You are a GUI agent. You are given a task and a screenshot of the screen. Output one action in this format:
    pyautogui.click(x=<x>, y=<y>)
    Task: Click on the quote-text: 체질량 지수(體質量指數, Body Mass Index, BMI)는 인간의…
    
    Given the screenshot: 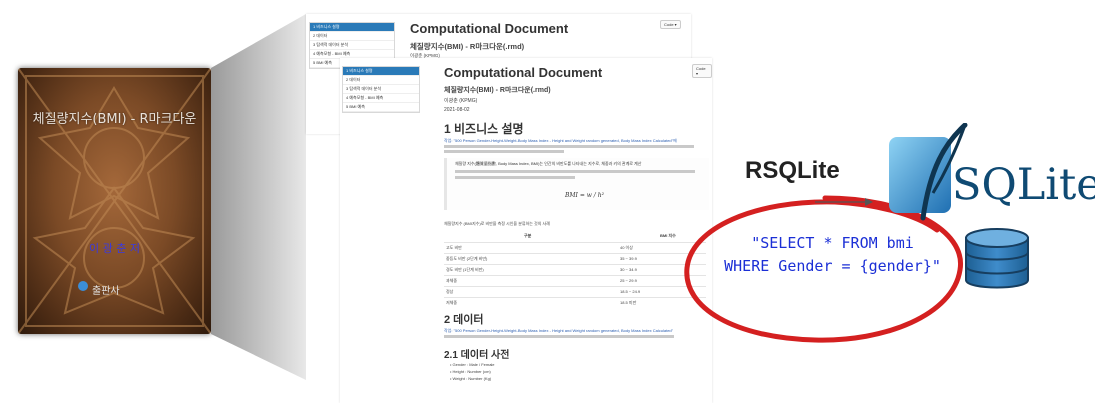 What is the action you would take?
    pyautogui.click(x=548, y=163)
    